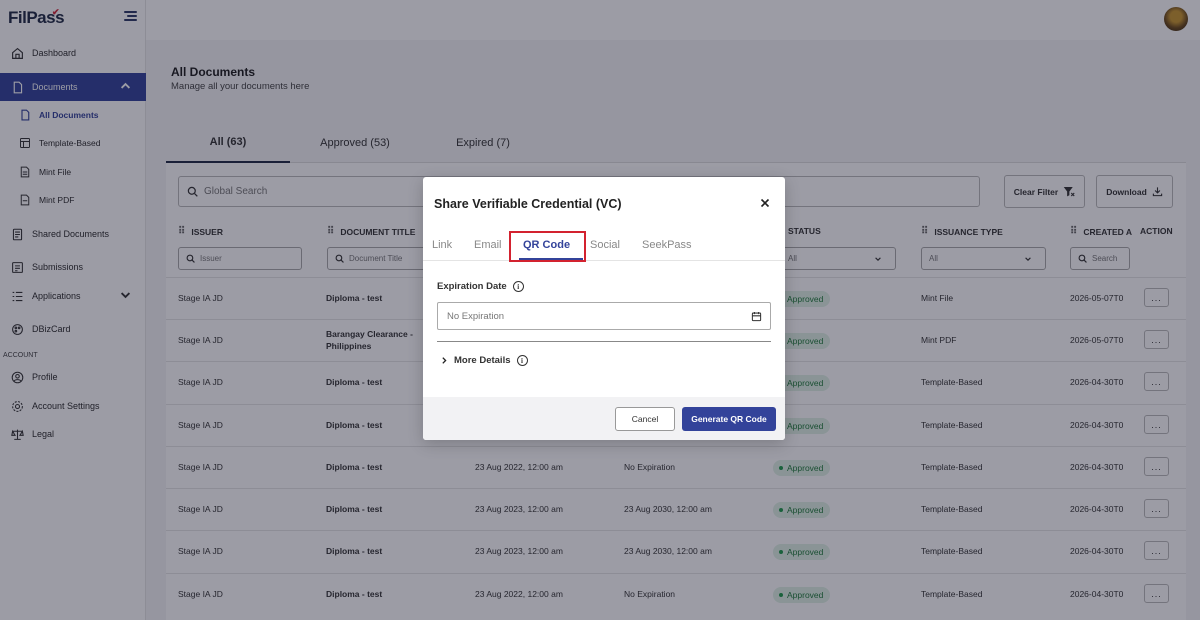 This screenshot has height=620, width=1200. What do you see at coordinates (547, 246) in the screenshot?
I see `qr-code-tab-highlight` at bounding box center [547, 246].